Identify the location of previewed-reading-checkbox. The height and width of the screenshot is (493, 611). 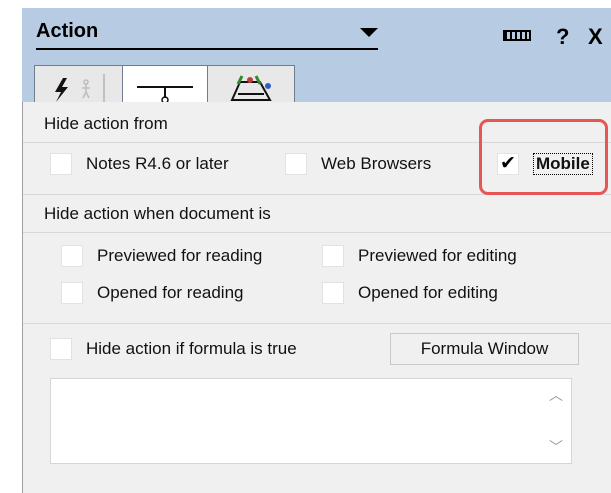
(72, 256).